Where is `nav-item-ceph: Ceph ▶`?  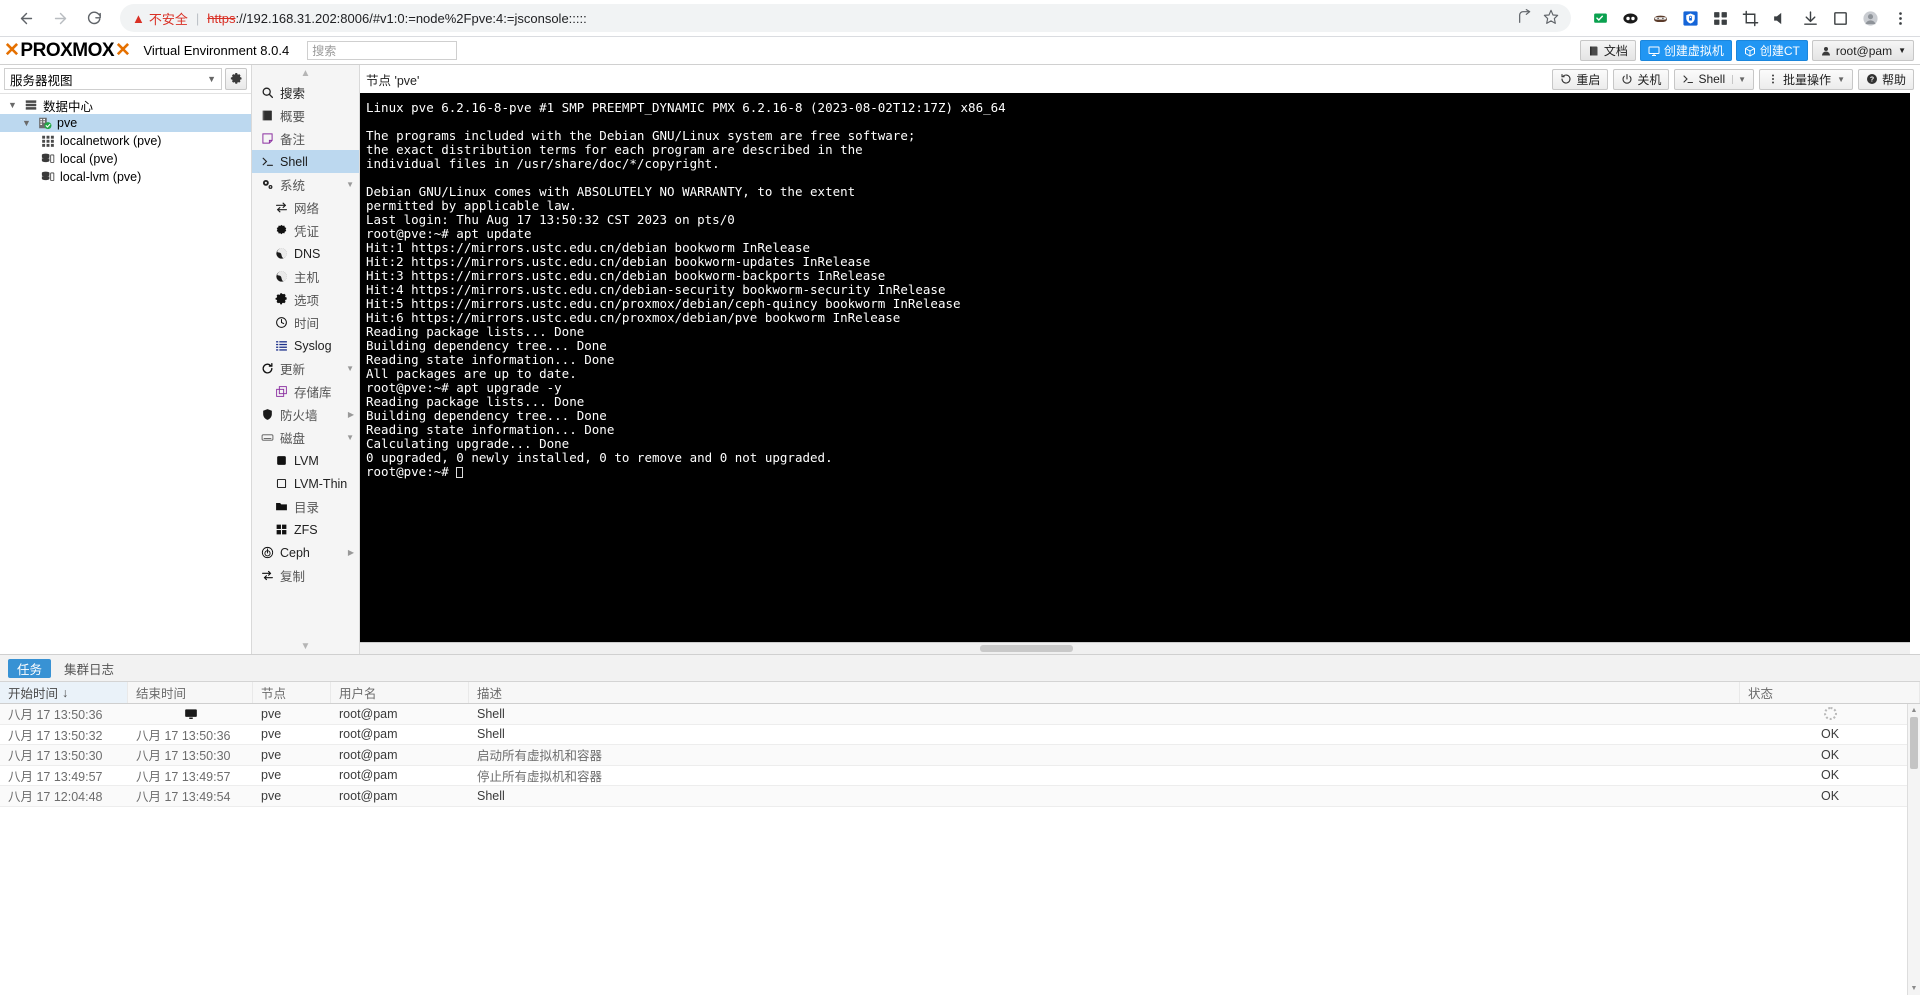
nav-item-ceph: Ceph ▶ is located at coordinates (305, 552).